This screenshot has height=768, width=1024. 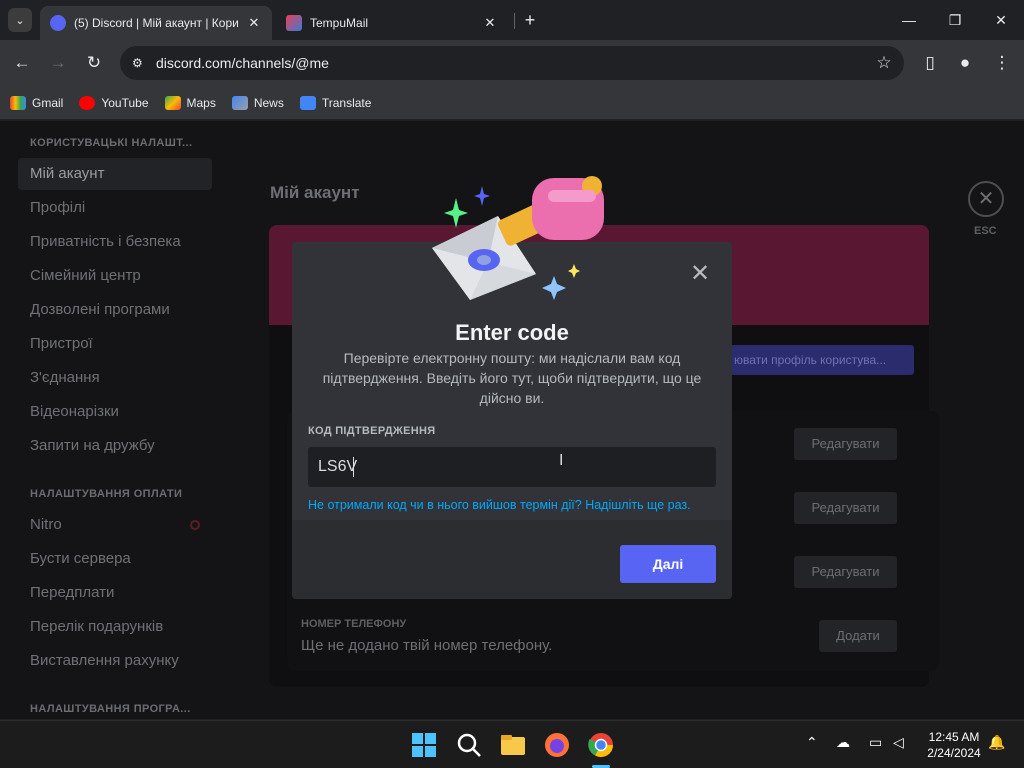 What do you see at coordinates (115, 627) in the screenshot?
I see `sidebar-item-gift-inventory: Перелік подарунків` at bounding box center [115, 627].